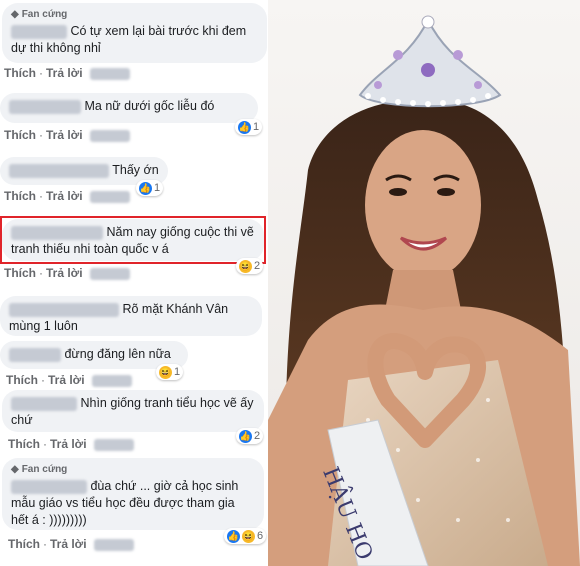 The width and height of the screenshot is (580, 566). I want to click on comment-text: Thấy ớn, so click(135, 170).